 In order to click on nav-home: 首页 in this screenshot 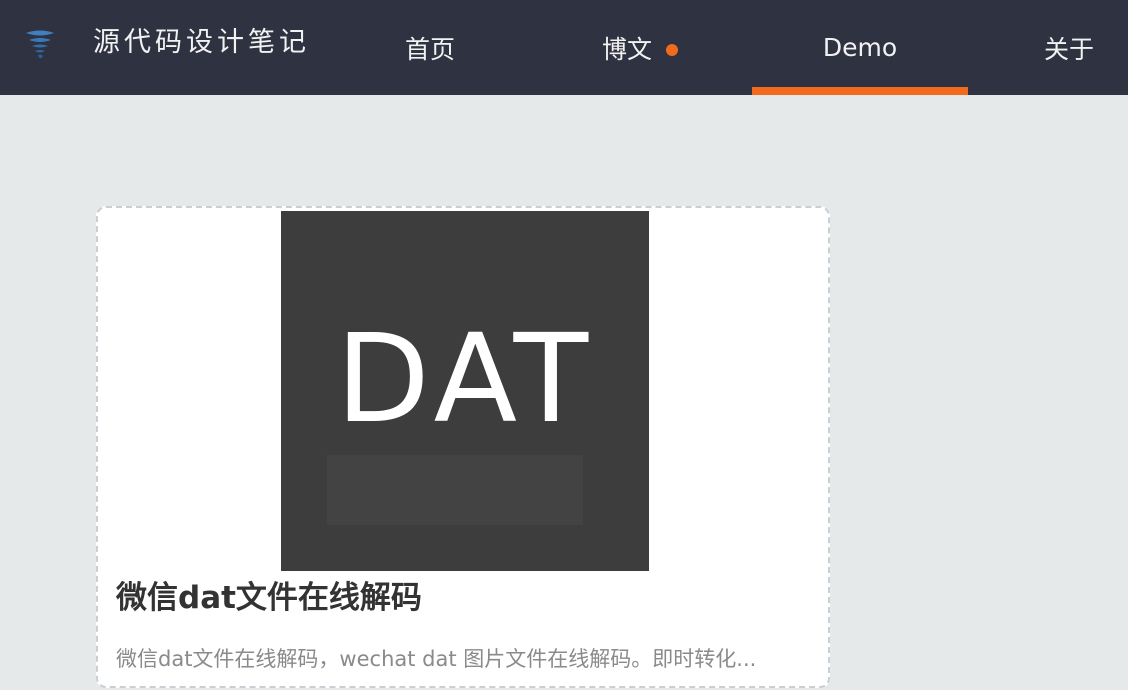, I will do `click(430, 47)`.